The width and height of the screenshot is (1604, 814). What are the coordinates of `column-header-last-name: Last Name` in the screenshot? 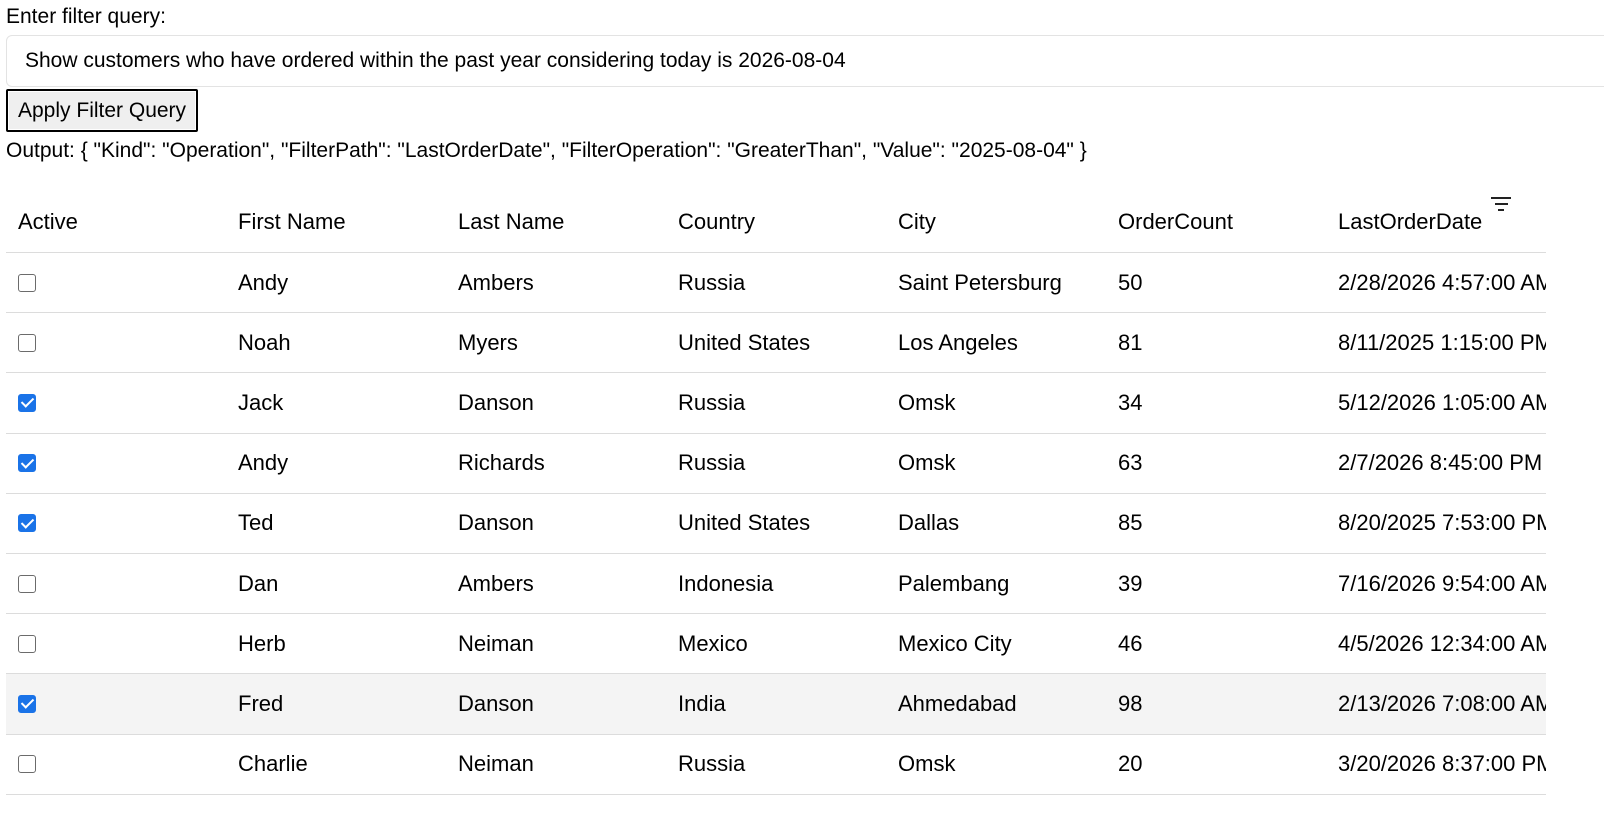 It's located at (556, 222).